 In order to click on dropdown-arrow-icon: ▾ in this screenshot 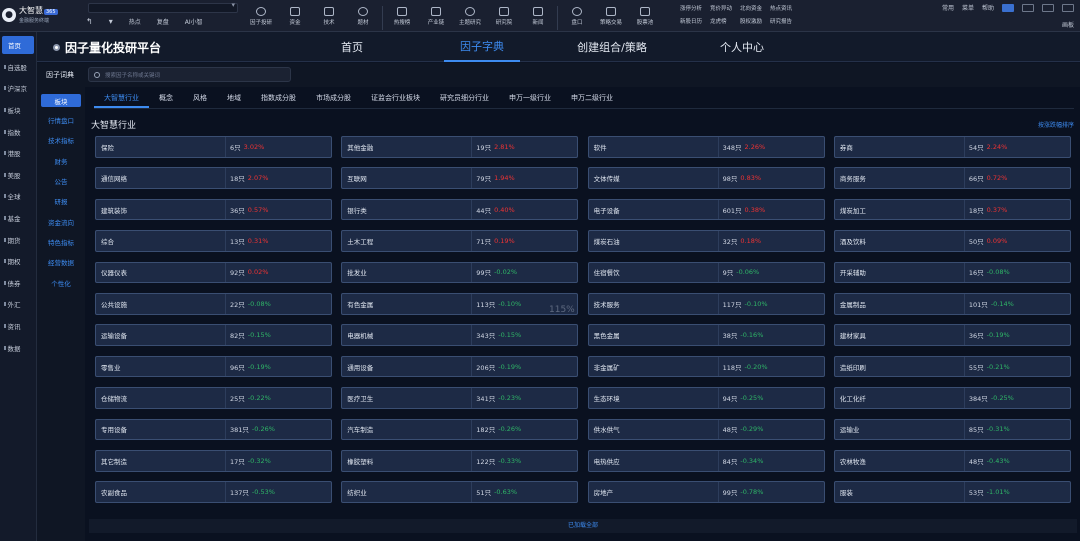, I will do `click(111, 21)`.